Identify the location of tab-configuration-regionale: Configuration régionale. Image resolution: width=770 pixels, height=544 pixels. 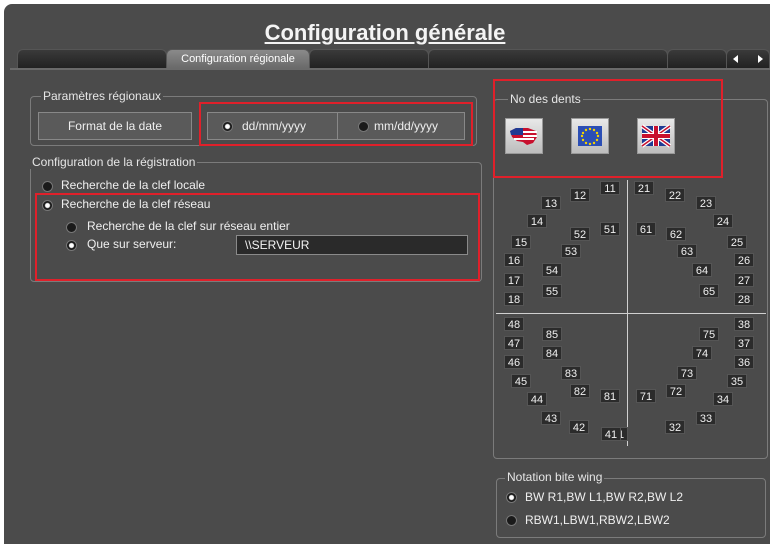
(238, 59).